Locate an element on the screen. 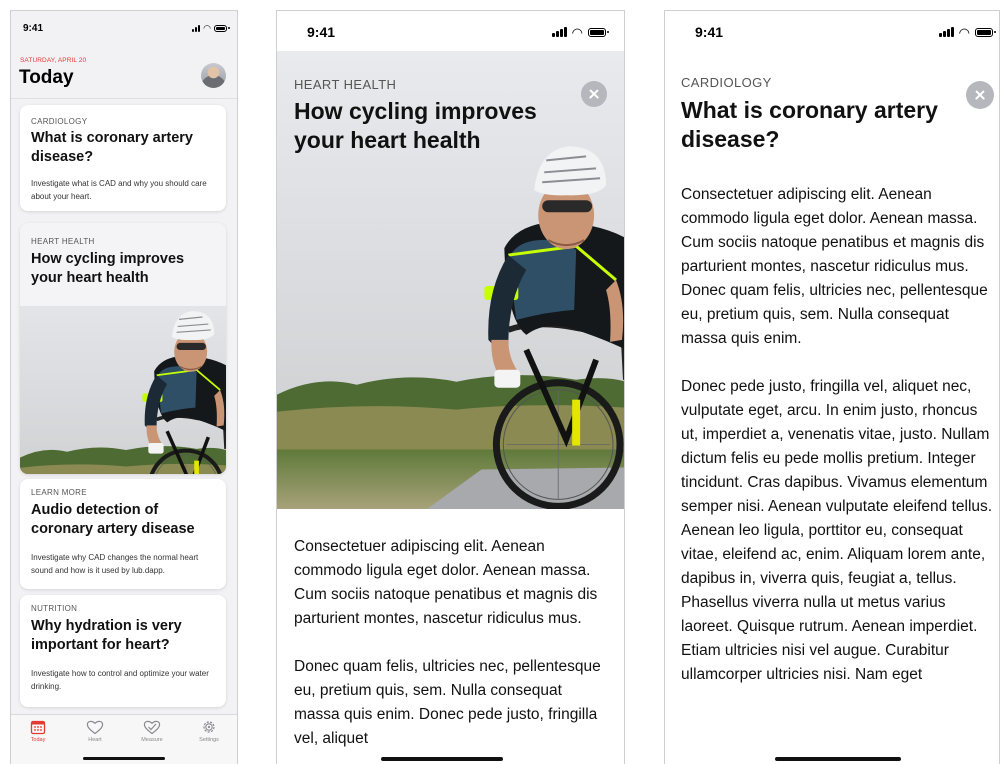 The width and height of the screenshot is (1002, 764). card-title: What is coronary artery disease? is located at coordinates (112, 147).